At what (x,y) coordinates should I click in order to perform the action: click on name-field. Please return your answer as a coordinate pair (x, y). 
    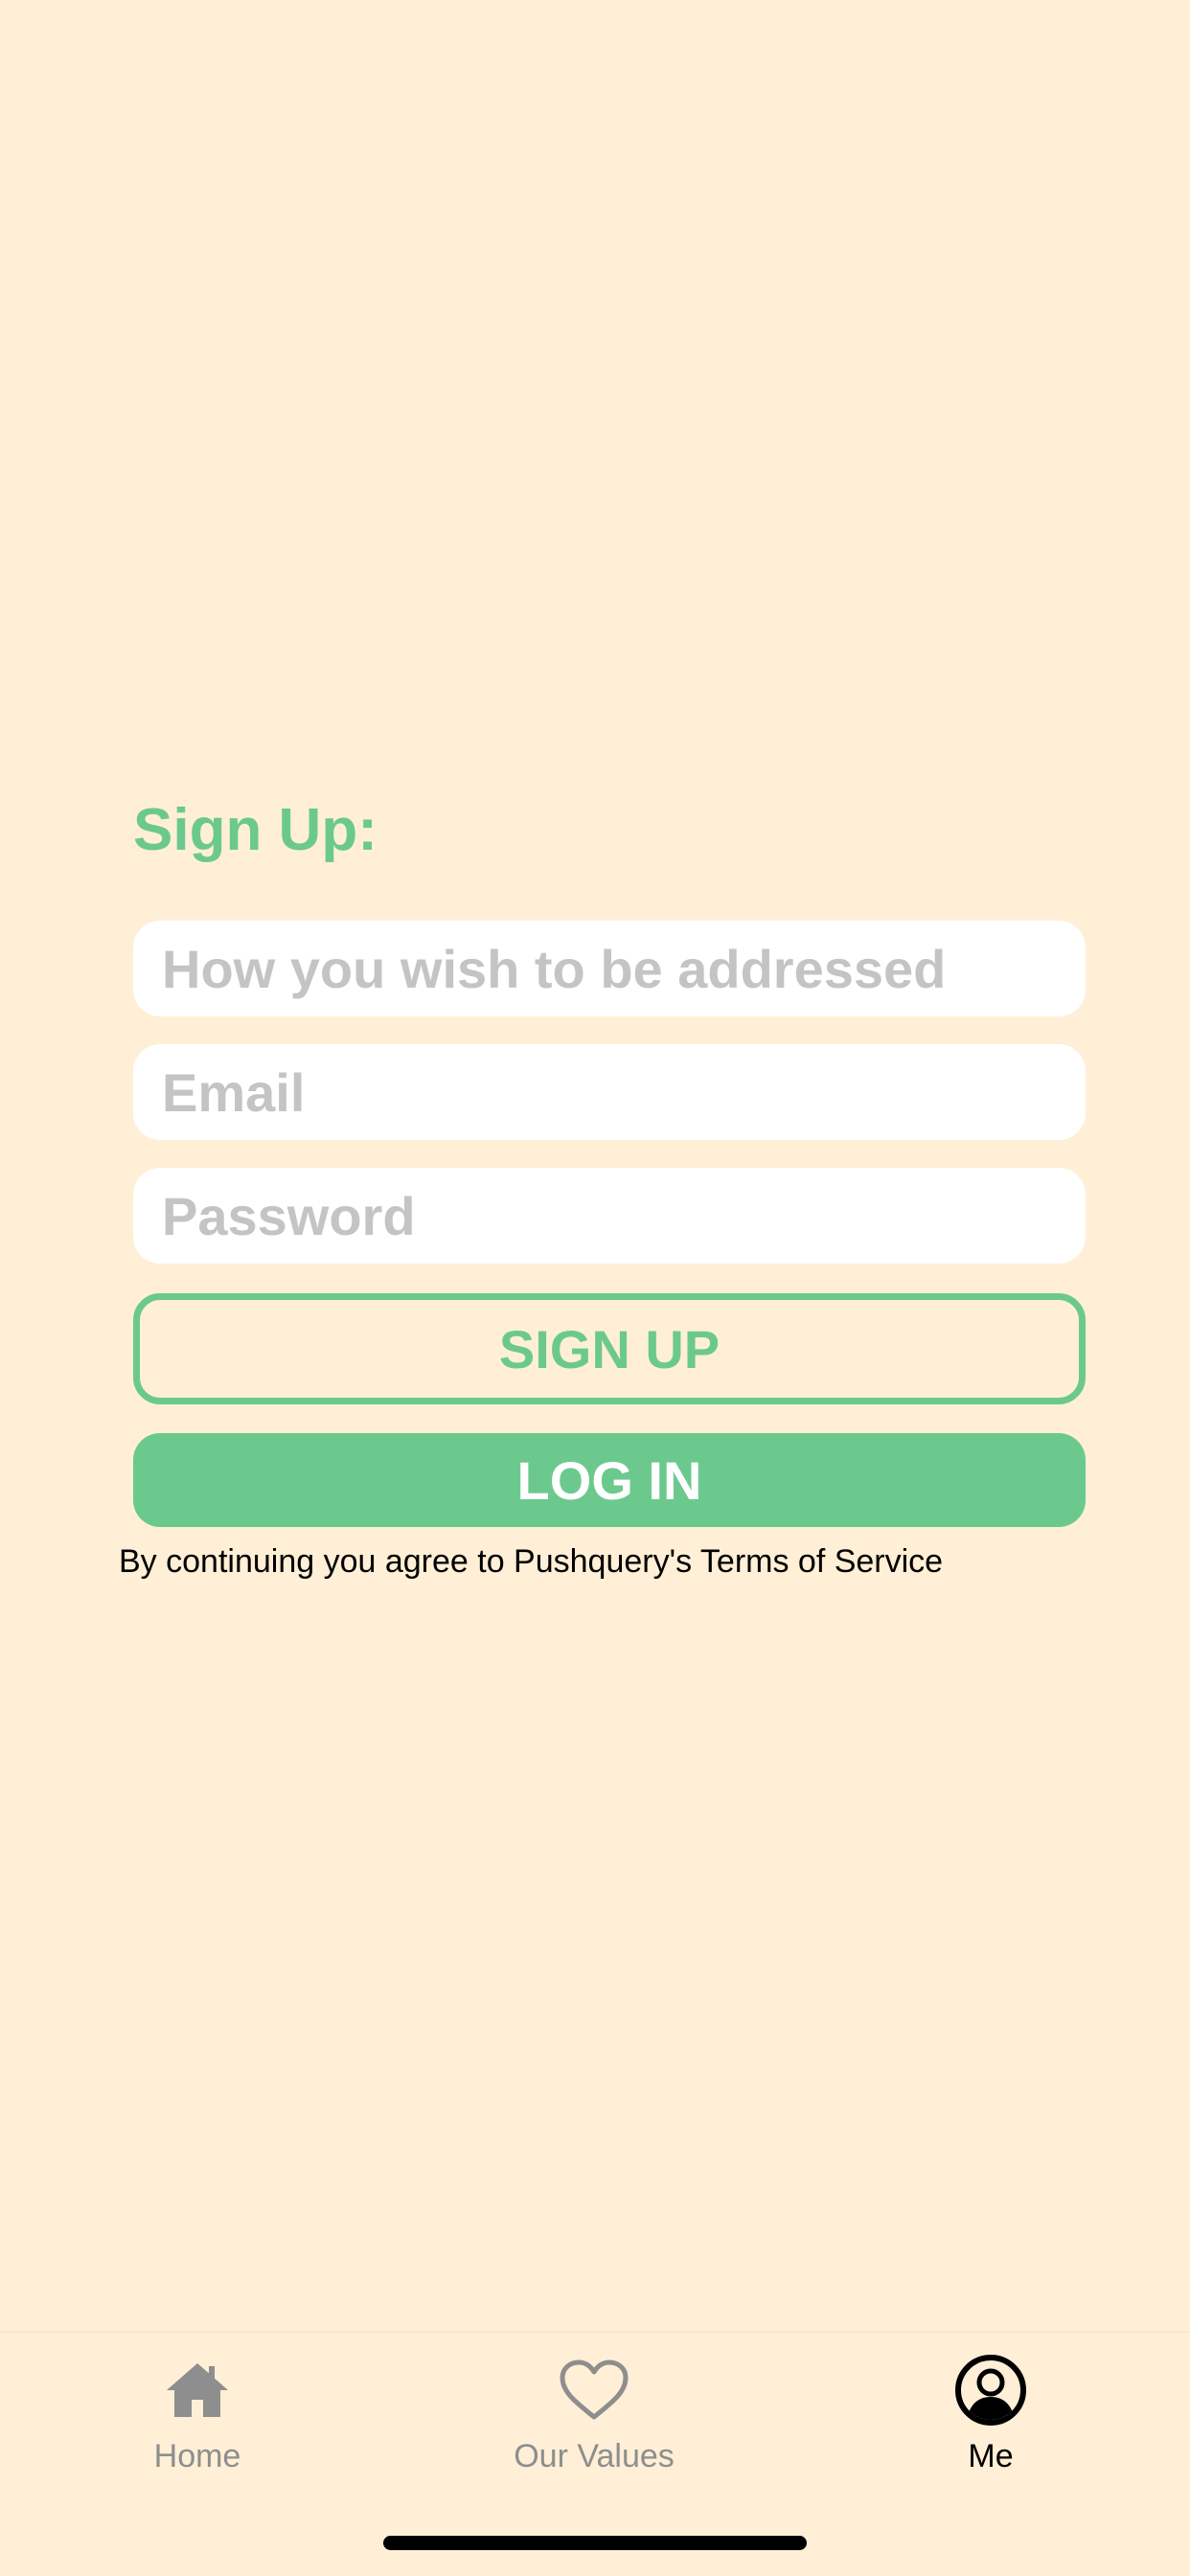
    Looking at the image, I should click on (609, 968).